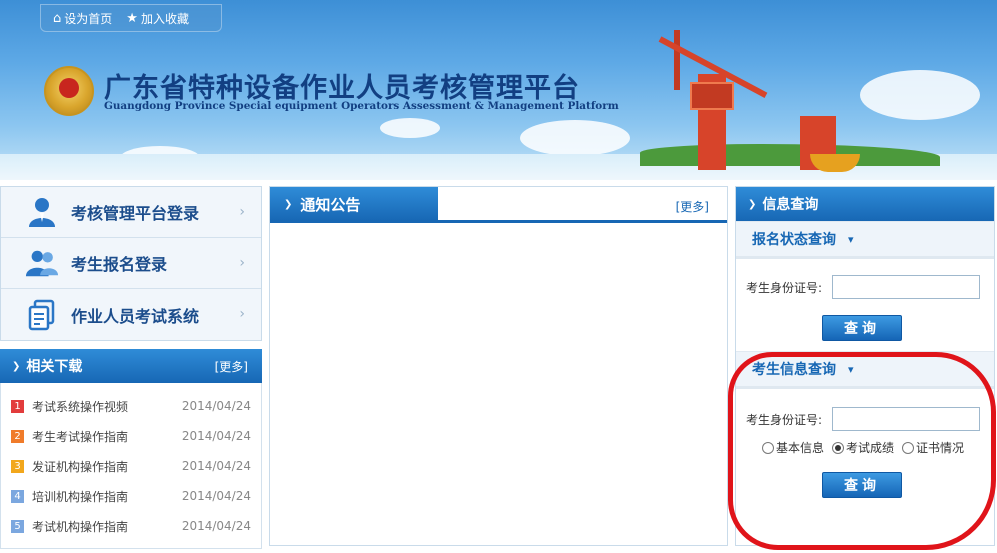 This screenshot has width=997, height=553. What do you see at coordinates (80, 466) in the screenshot?
I see `item-title: 发证机构操作指南` at bounding box center [80, 466].